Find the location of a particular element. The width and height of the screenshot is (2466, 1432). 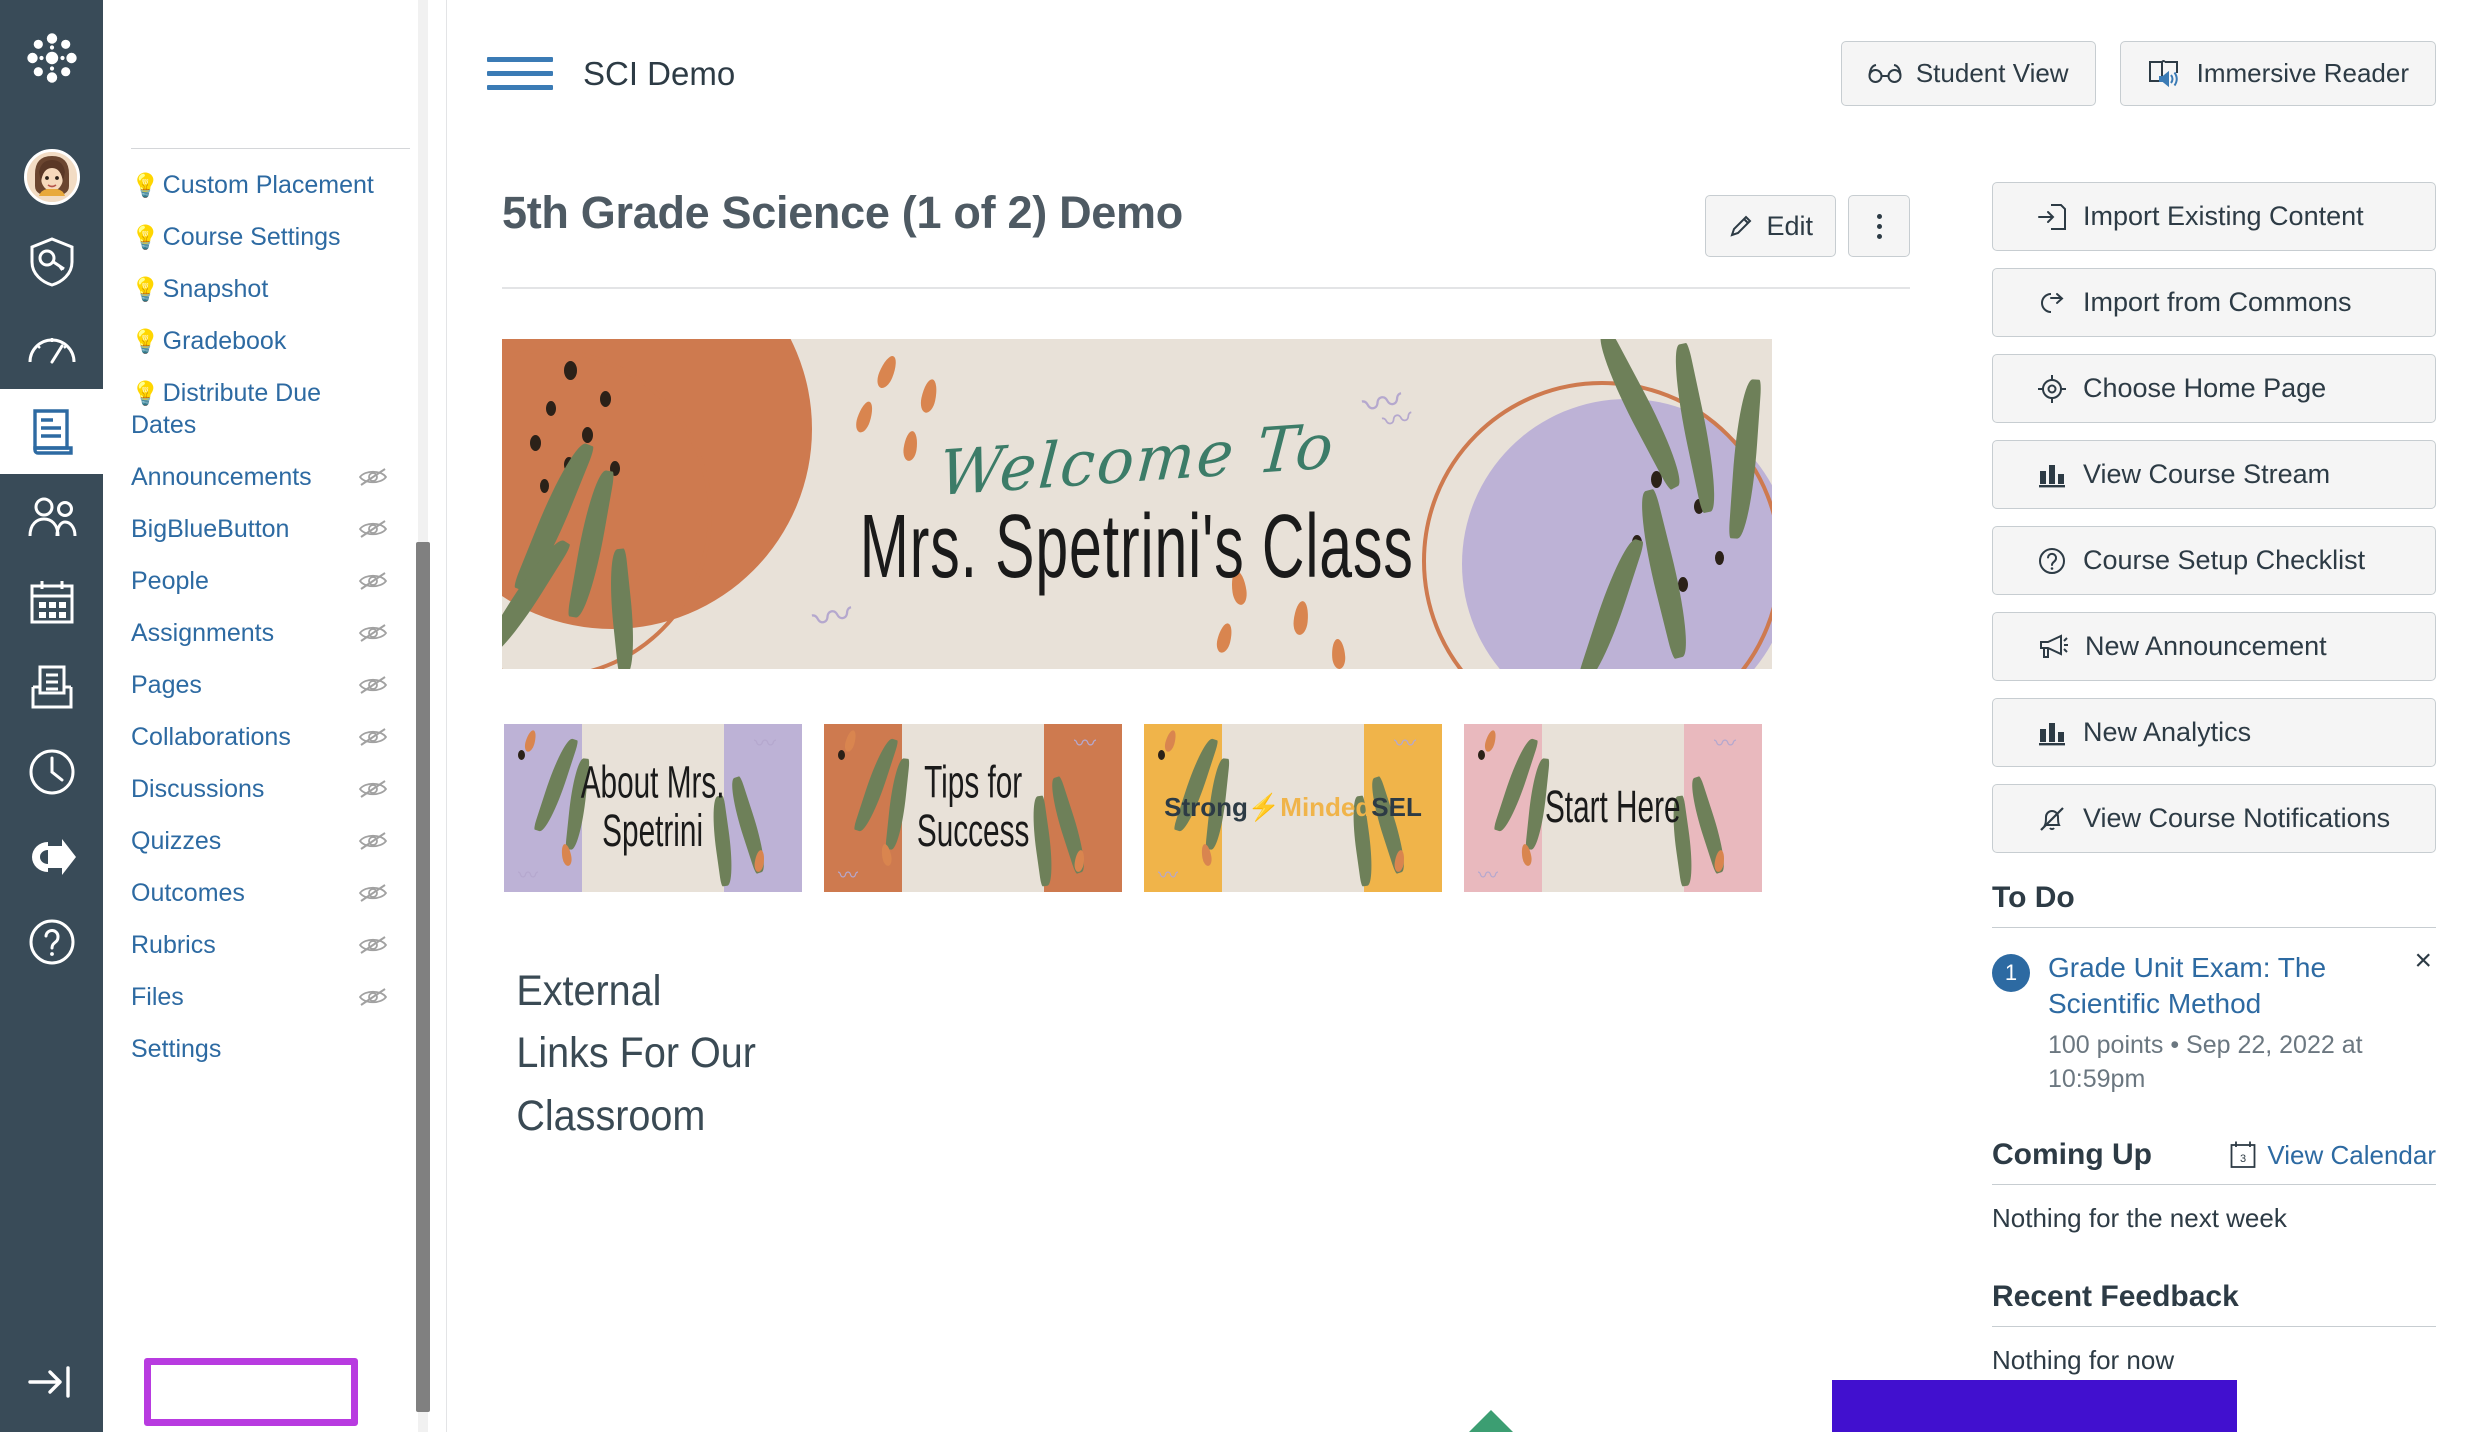

lightning-icon: ⚡ is located at coordinates (1264, 807).